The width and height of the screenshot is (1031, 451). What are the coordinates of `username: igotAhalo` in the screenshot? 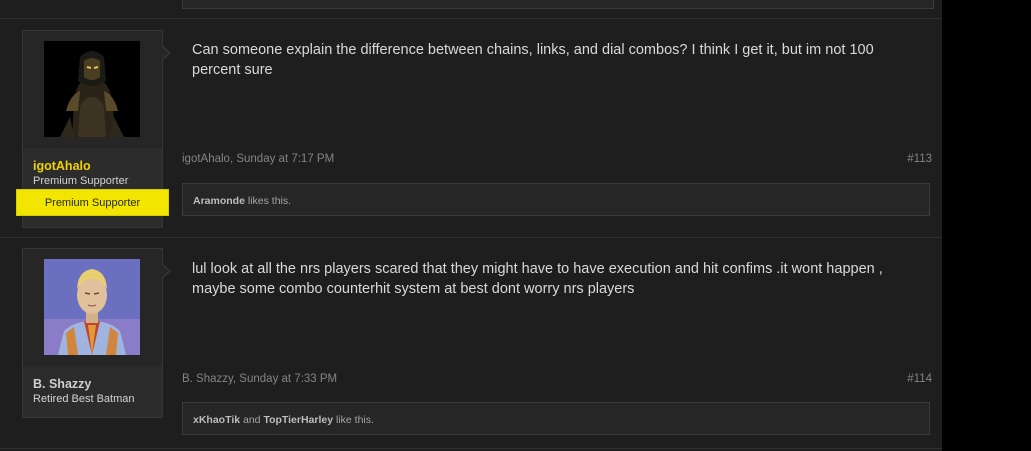 It's located at (62, 166).